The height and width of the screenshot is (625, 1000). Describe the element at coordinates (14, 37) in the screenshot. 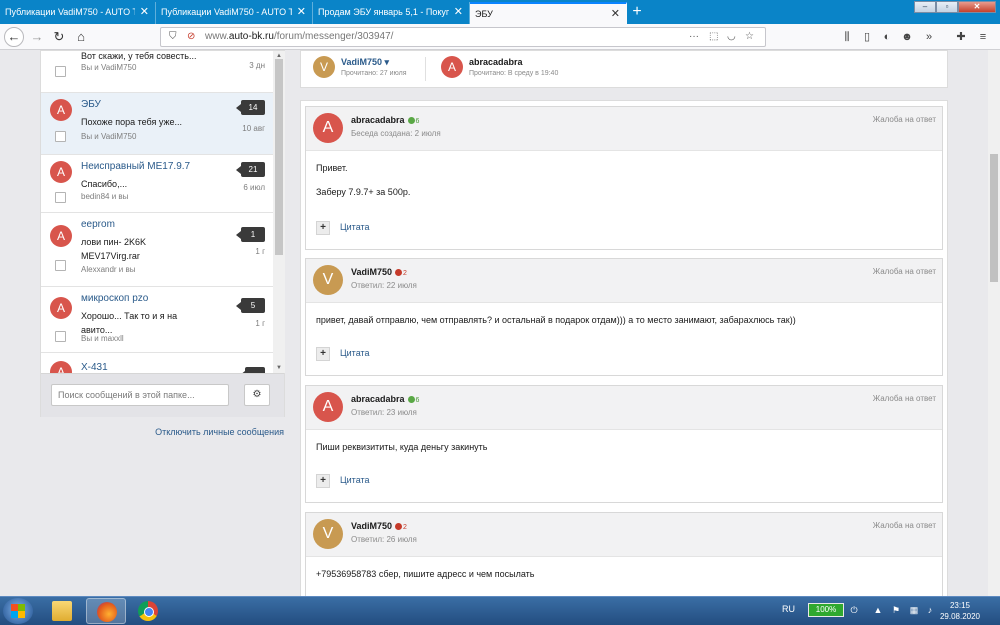

I see `back-arrow-icon: ←` at that location.